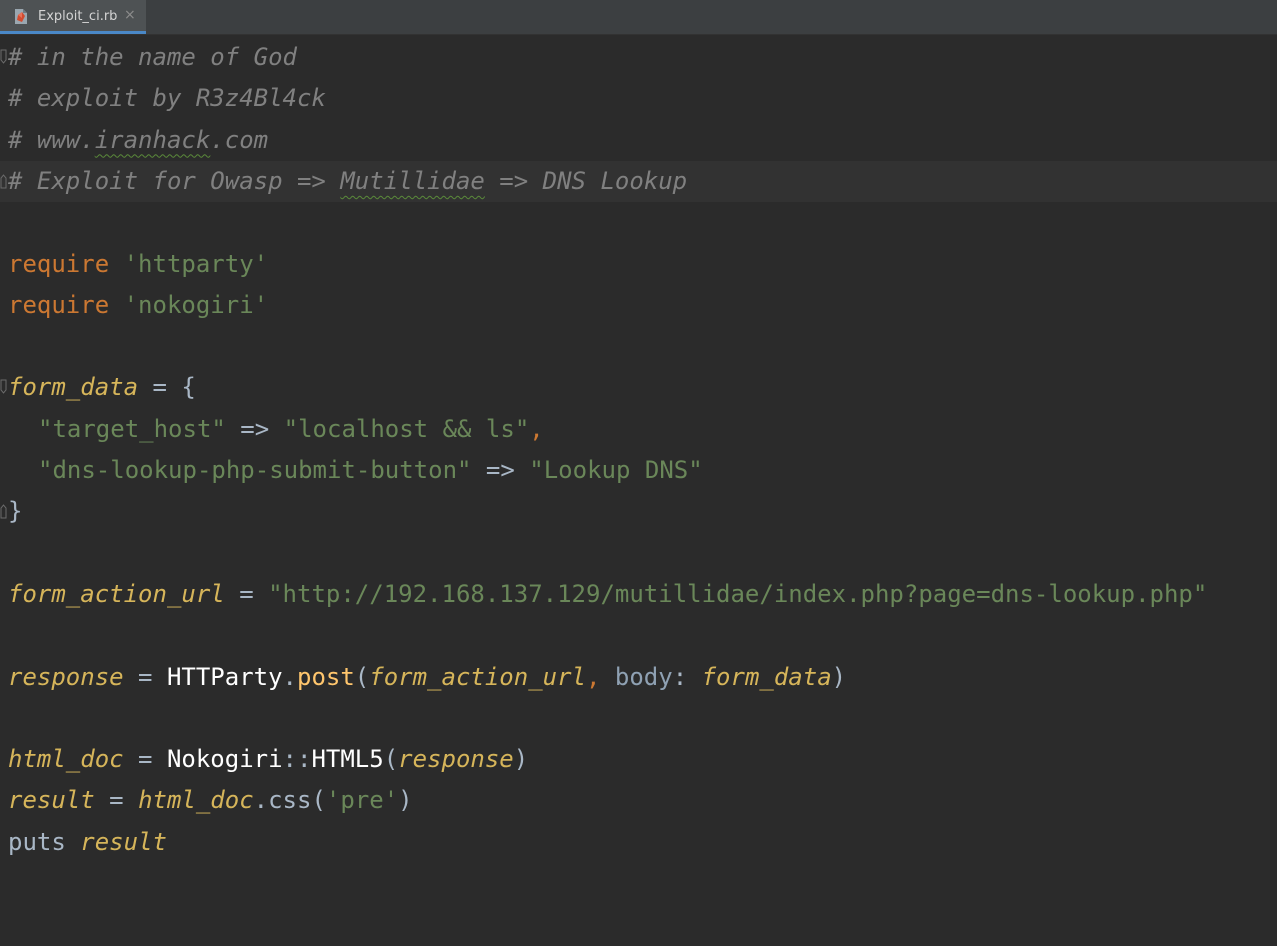 The width and height of the screenshot is (1277, 946). Describe the element at coordinates (153, 140) in the screenshot. I see `spelling-warning: iranhack` at that location.